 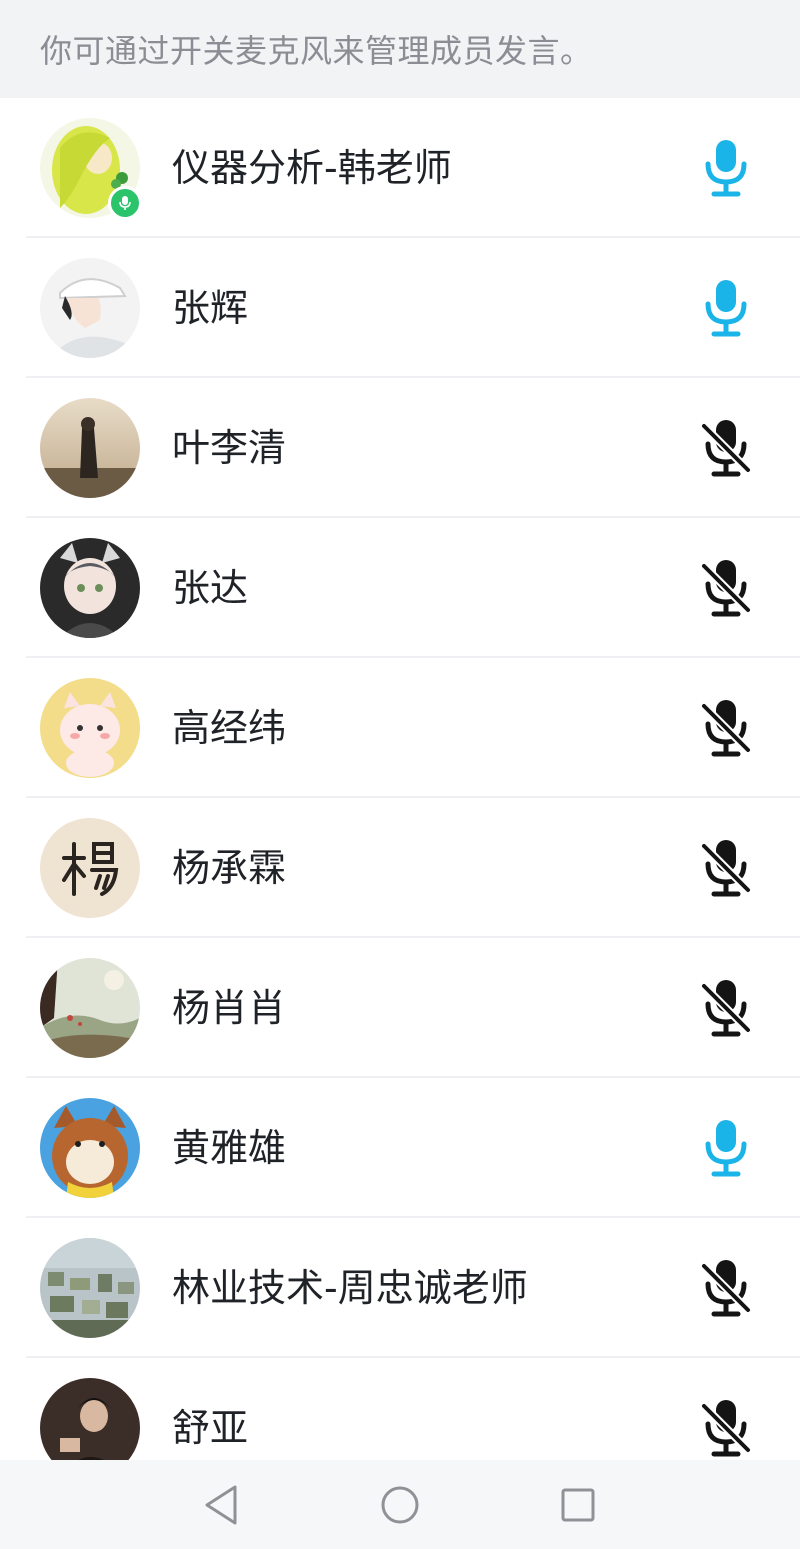 What do you see at coordinates (210, 588) in the screenshot?
I see `member-name: 张达` at bounding box center [210, 588].